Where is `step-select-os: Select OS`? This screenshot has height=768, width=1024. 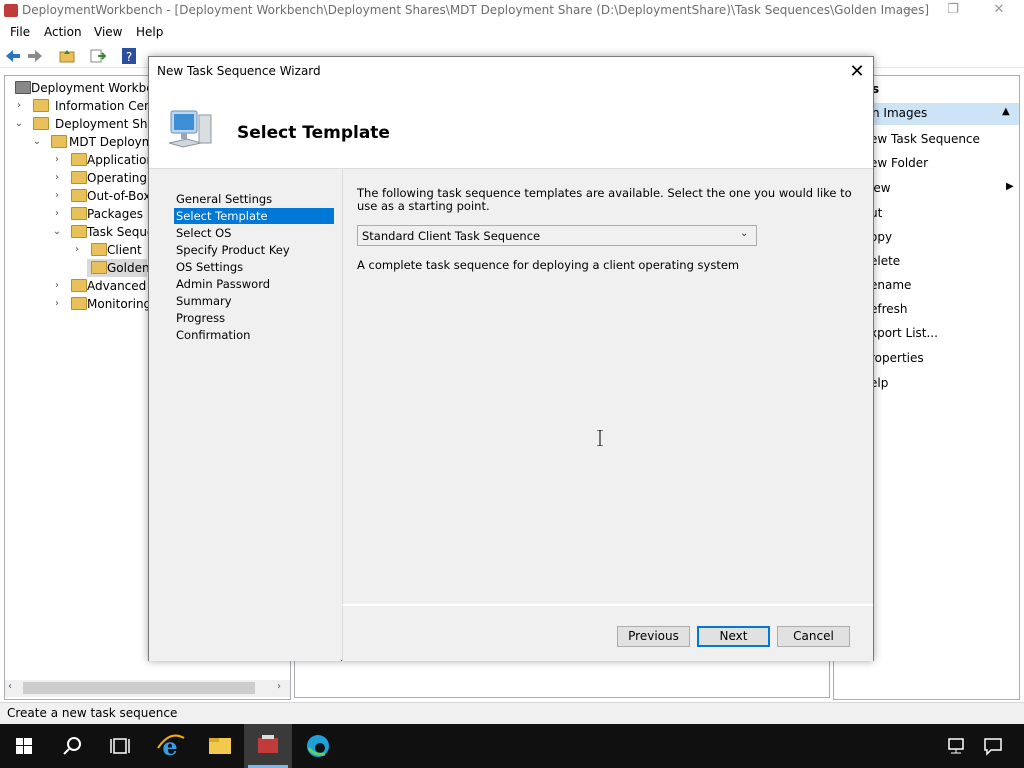
step-select-os: Select OS is located at coordinates (254, 233).